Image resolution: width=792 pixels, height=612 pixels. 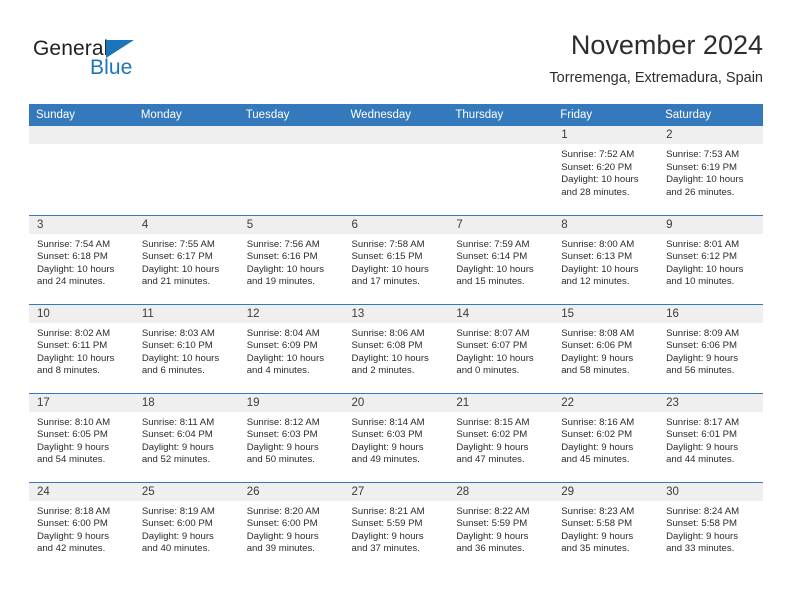 I want to click on day-number: 11, so click(x=186, y=313).